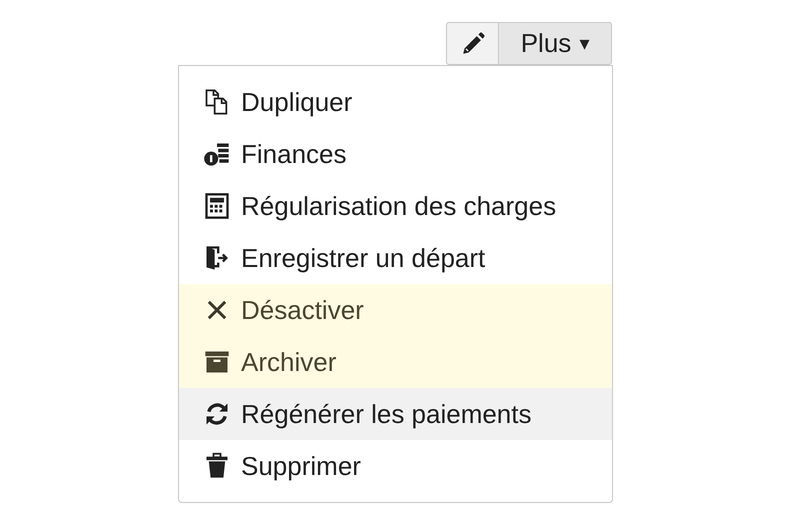  Describe the element at coordinates (555, 43) in the screenshot. I see `more-button: Plus ▾` at that location.